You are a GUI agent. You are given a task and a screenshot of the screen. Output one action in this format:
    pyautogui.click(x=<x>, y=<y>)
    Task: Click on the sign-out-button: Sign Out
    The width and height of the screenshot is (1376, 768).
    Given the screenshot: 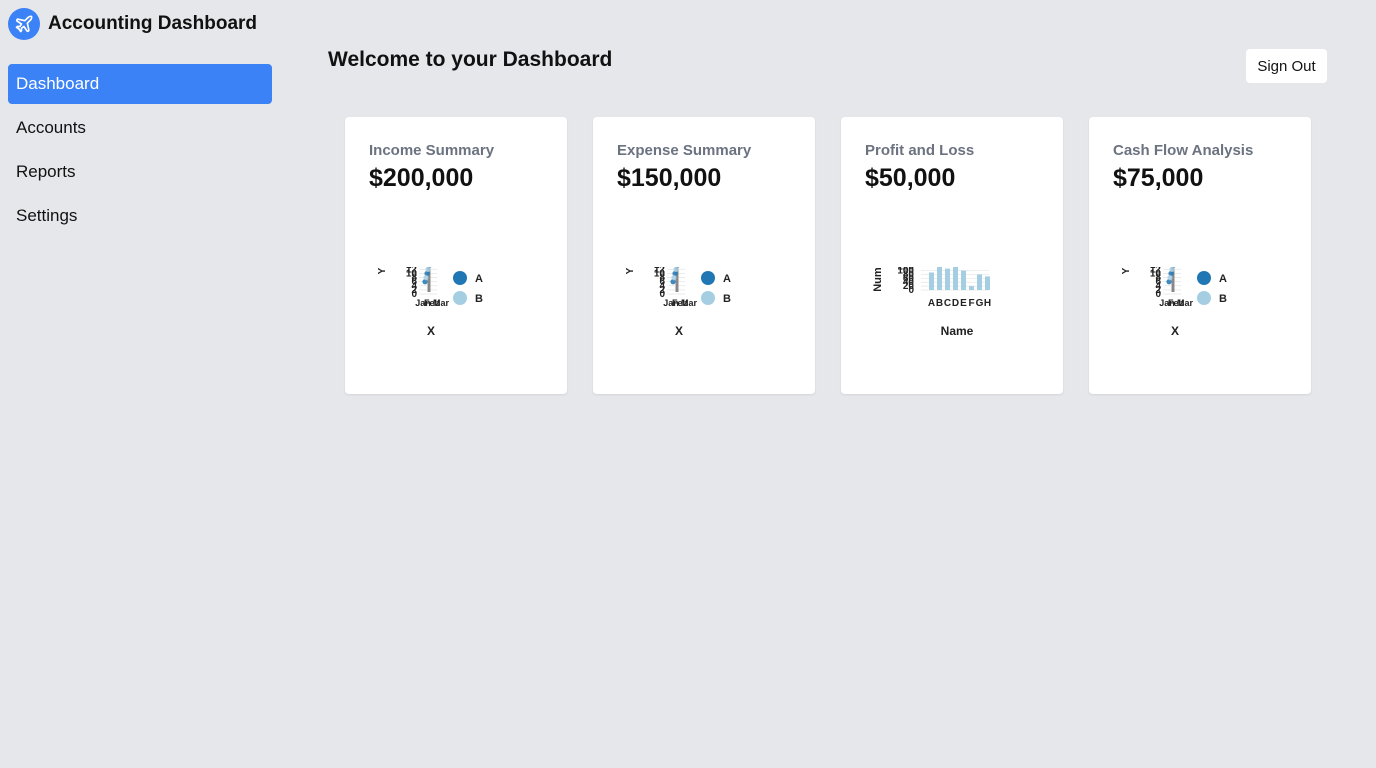 What is the action you would take?
    pyautogui.click(x=1286, y=66)
    